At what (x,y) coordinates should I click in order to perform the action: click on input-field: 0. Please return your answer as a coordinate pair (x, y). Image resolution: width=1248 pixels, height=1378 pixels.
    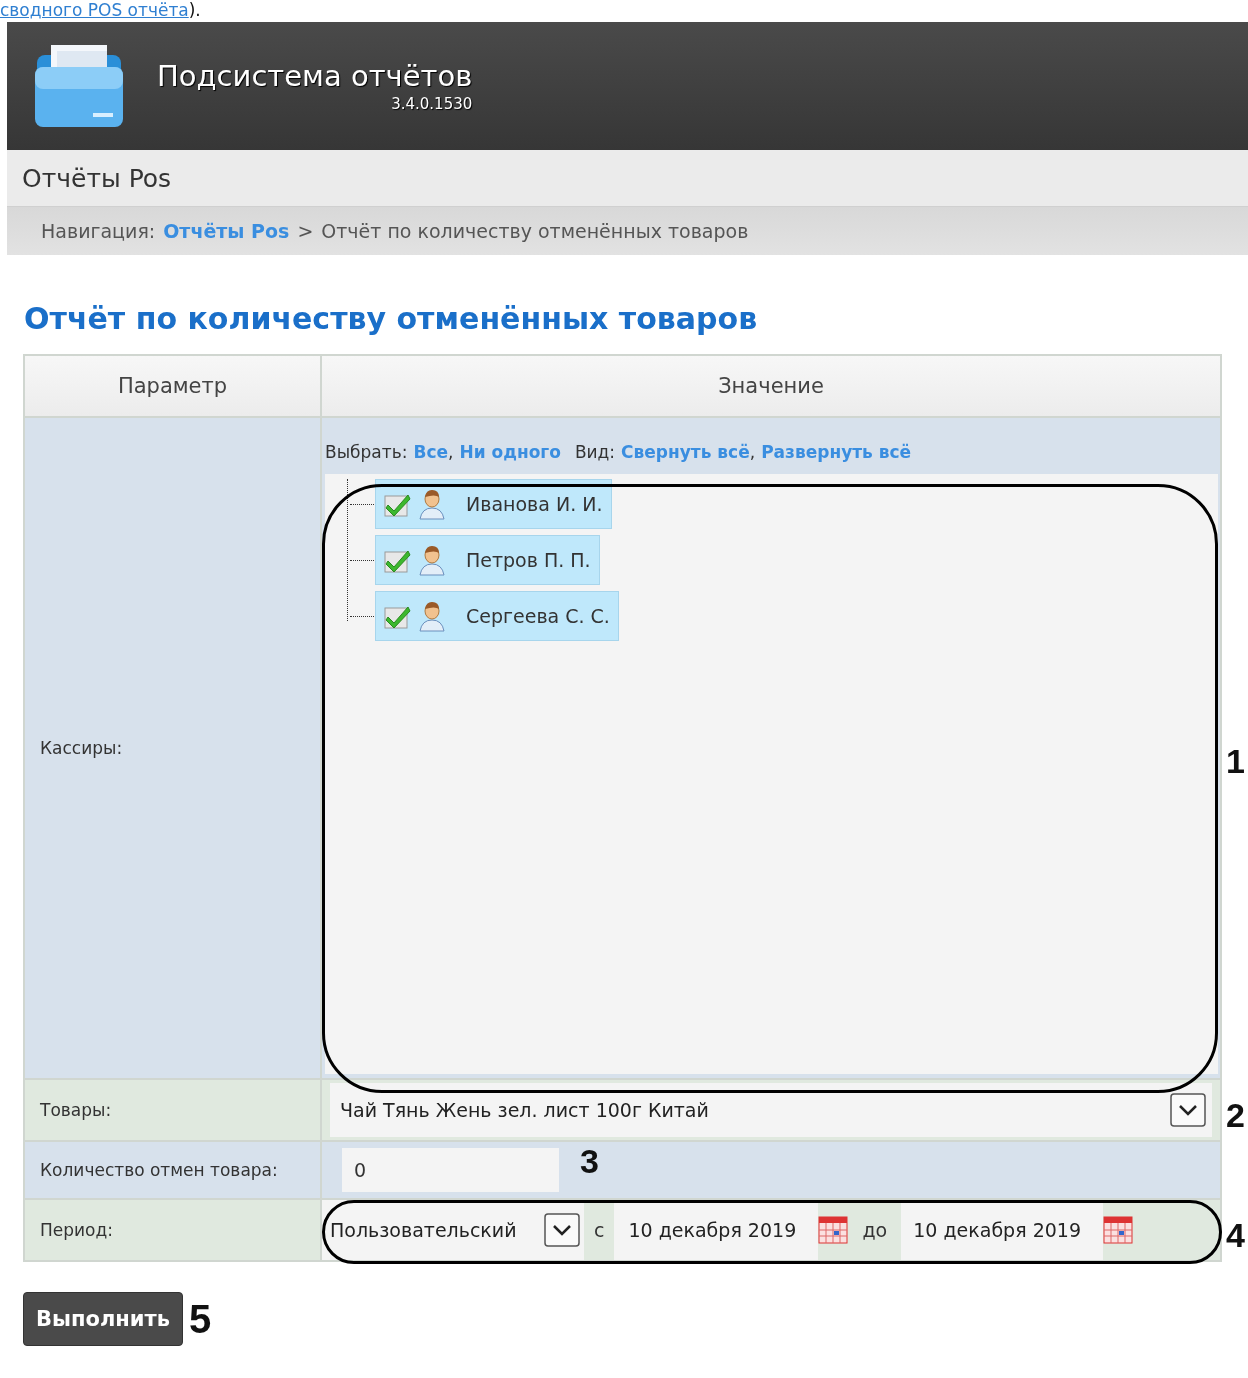
    Looking at the image, I should click on (450, 1170).